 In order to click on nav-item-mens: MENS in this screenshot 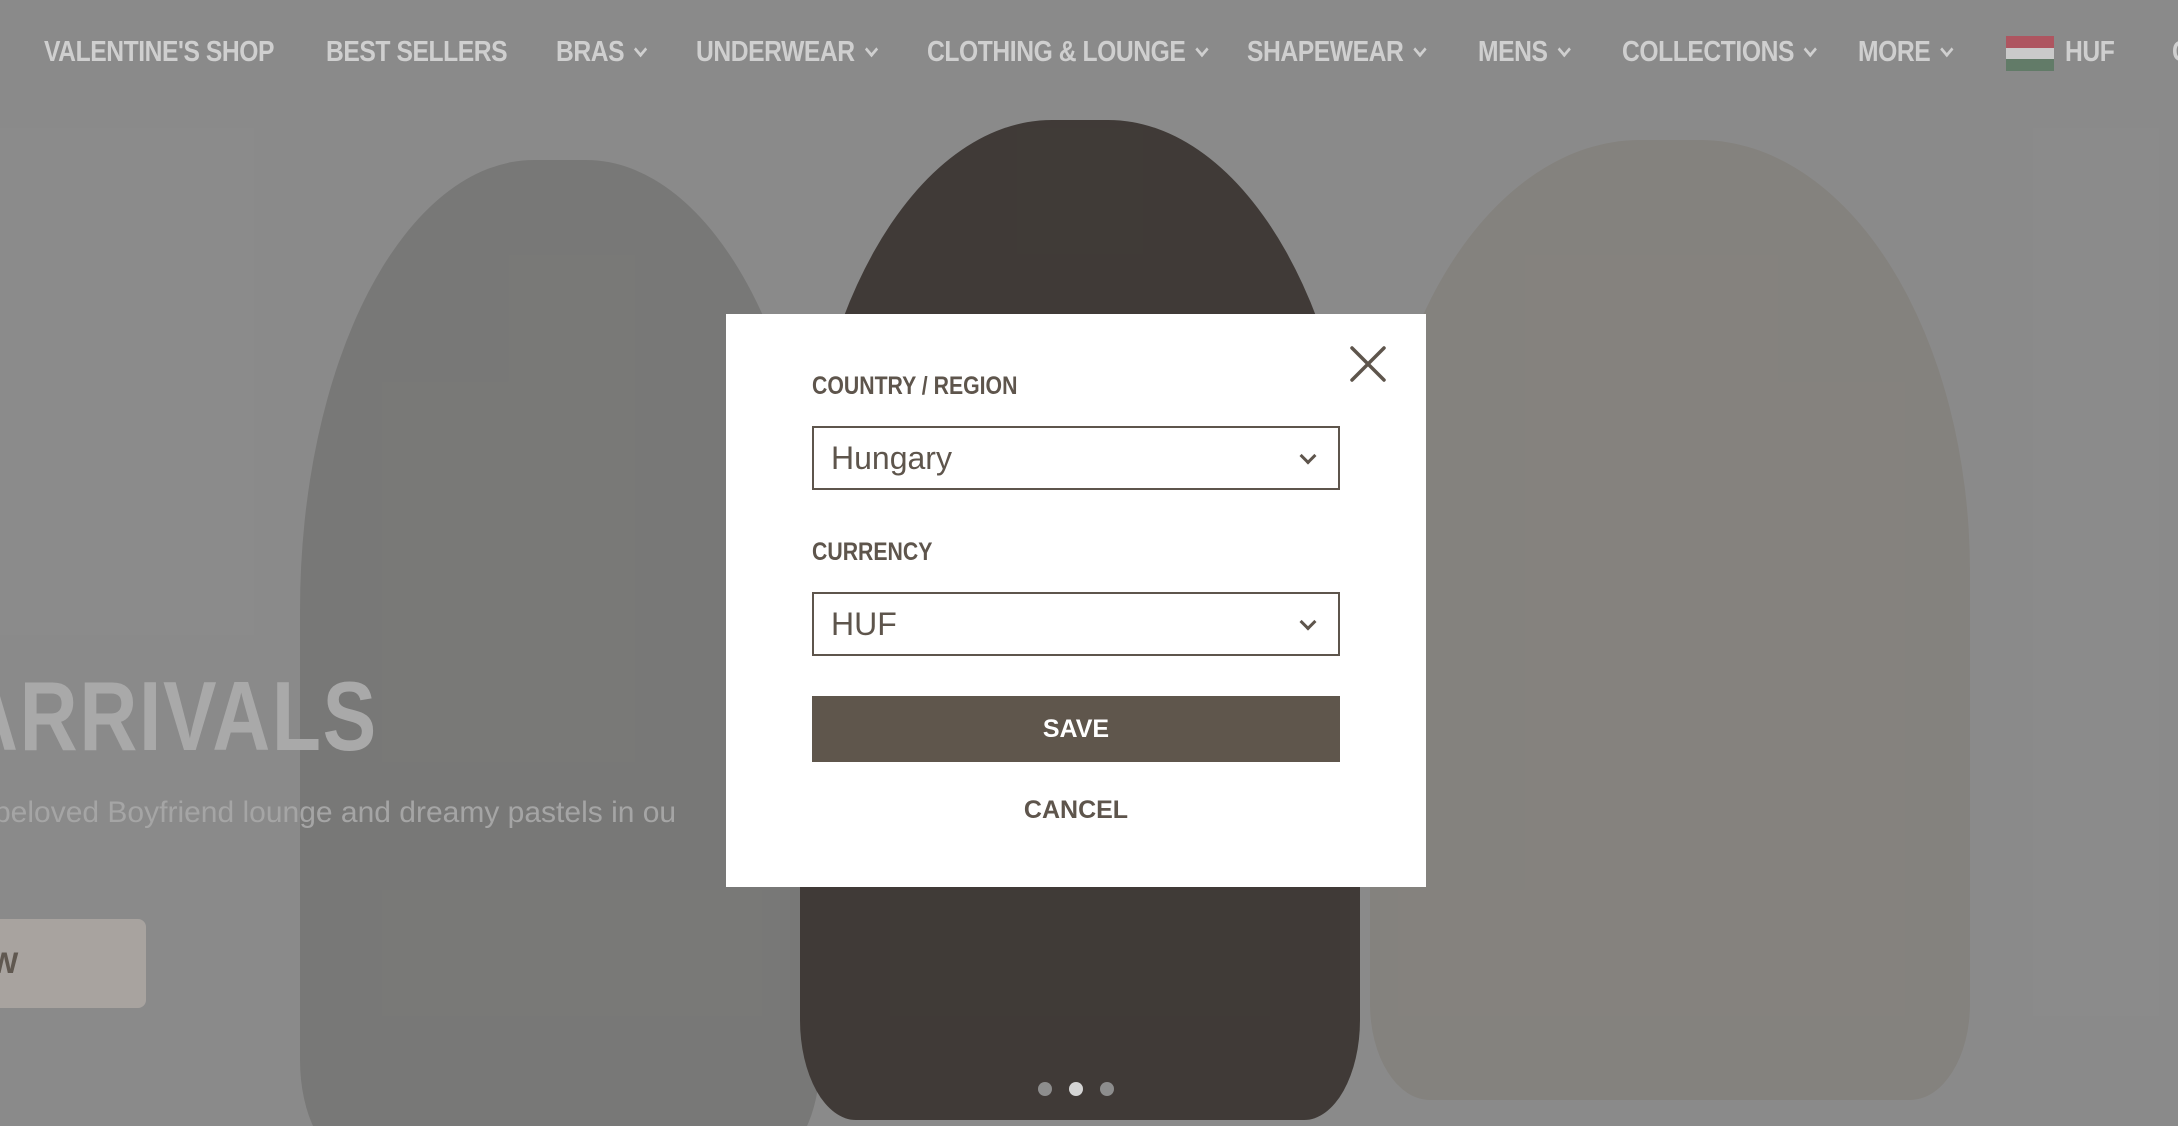, I will do `click(1524, 52)`.